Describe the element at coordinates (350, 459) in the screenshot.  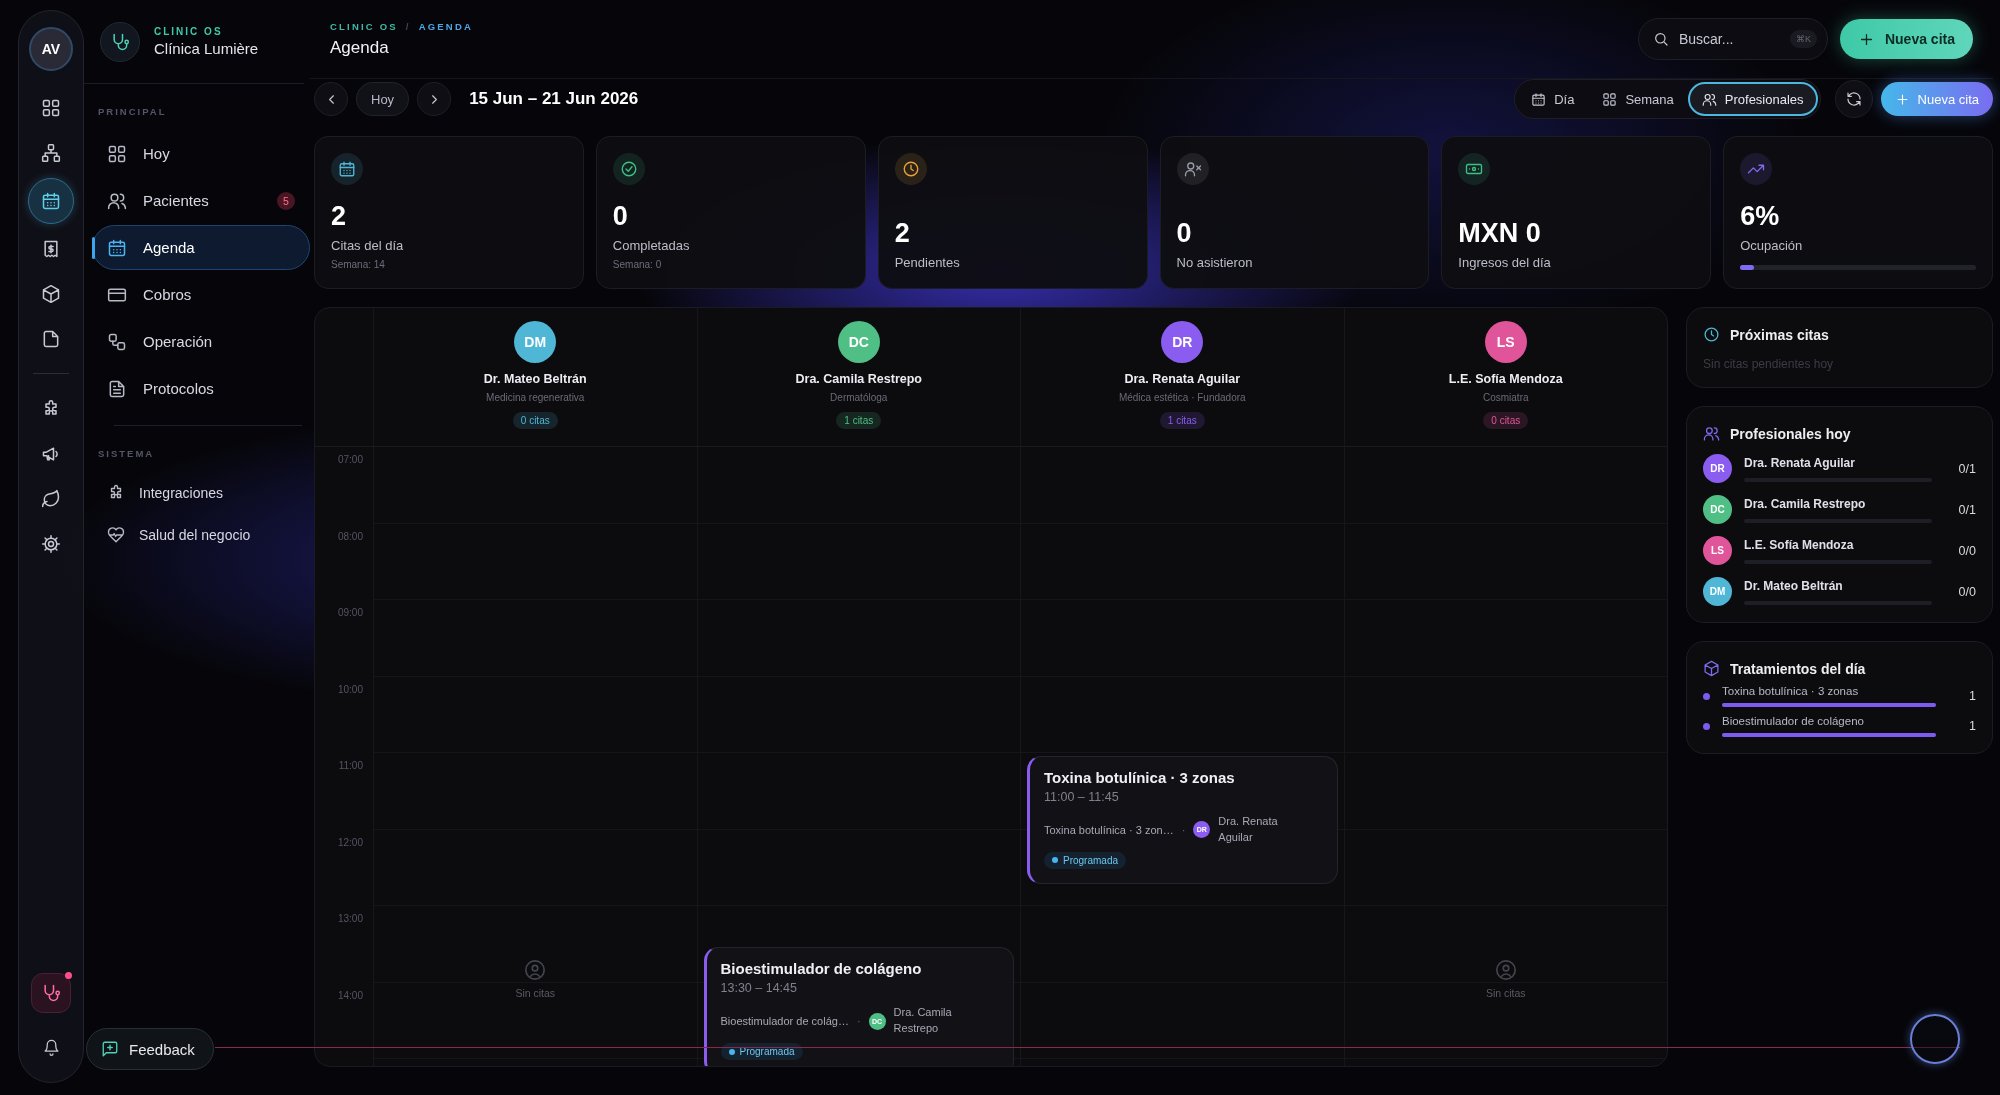
I see `hour-label: 07:00` at that location.